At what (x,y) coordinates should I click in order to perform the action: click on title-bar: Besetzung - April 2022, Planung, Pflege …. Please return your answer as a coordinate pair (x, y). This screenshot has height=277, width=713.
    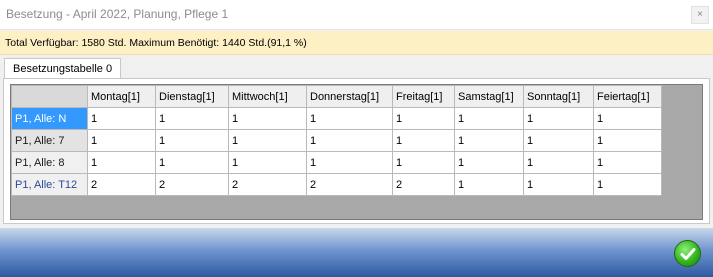
    Looking at the image, I should click on (356, 15).